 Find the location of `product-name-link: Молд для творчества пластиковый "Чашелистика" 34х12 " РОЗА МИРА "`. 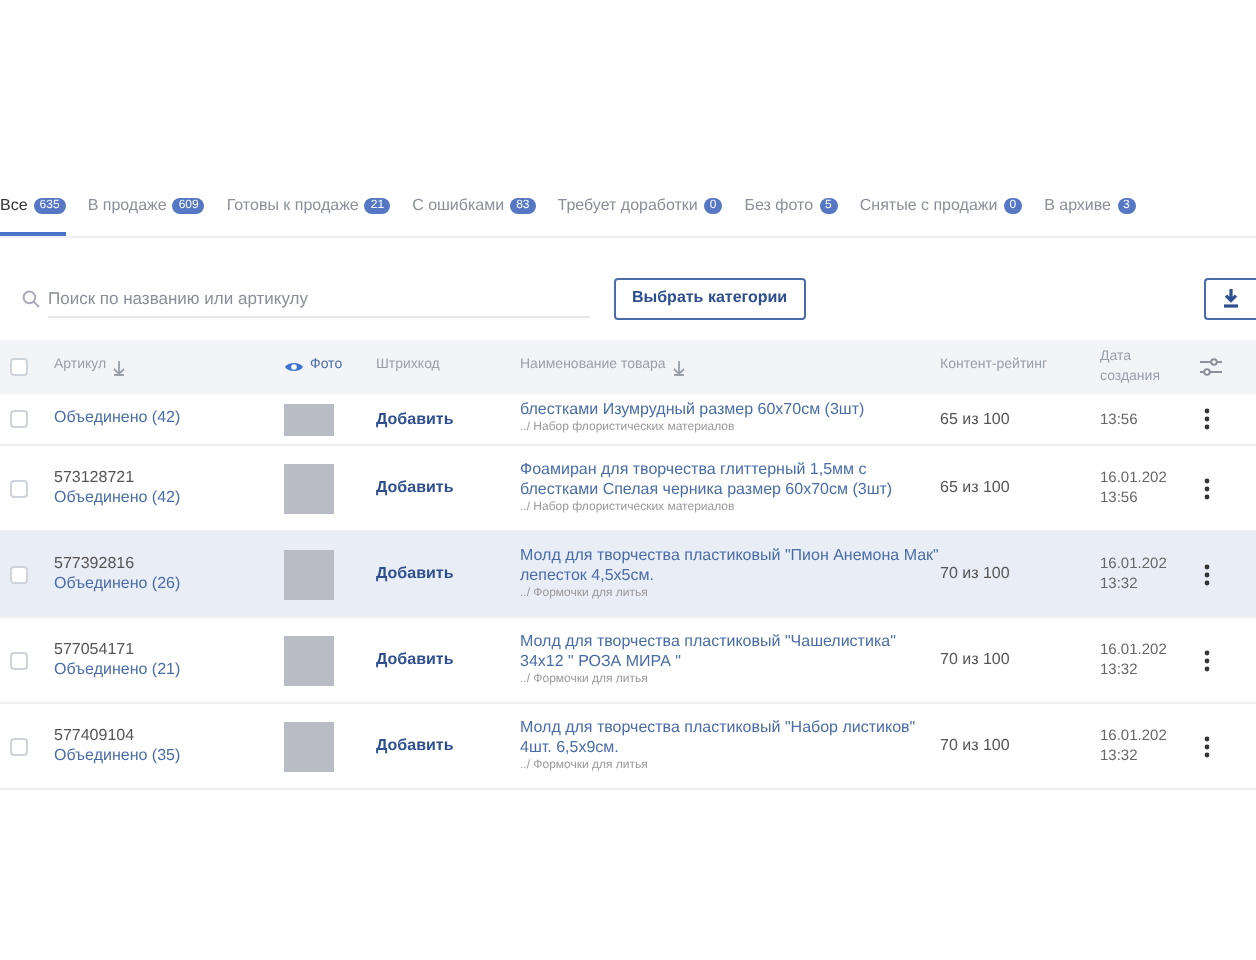

product-name-link: Молд для творчества пластиковый "Чашелистика" 34х12 " РОЗА МИРА " is located at coordinates (730, 651).